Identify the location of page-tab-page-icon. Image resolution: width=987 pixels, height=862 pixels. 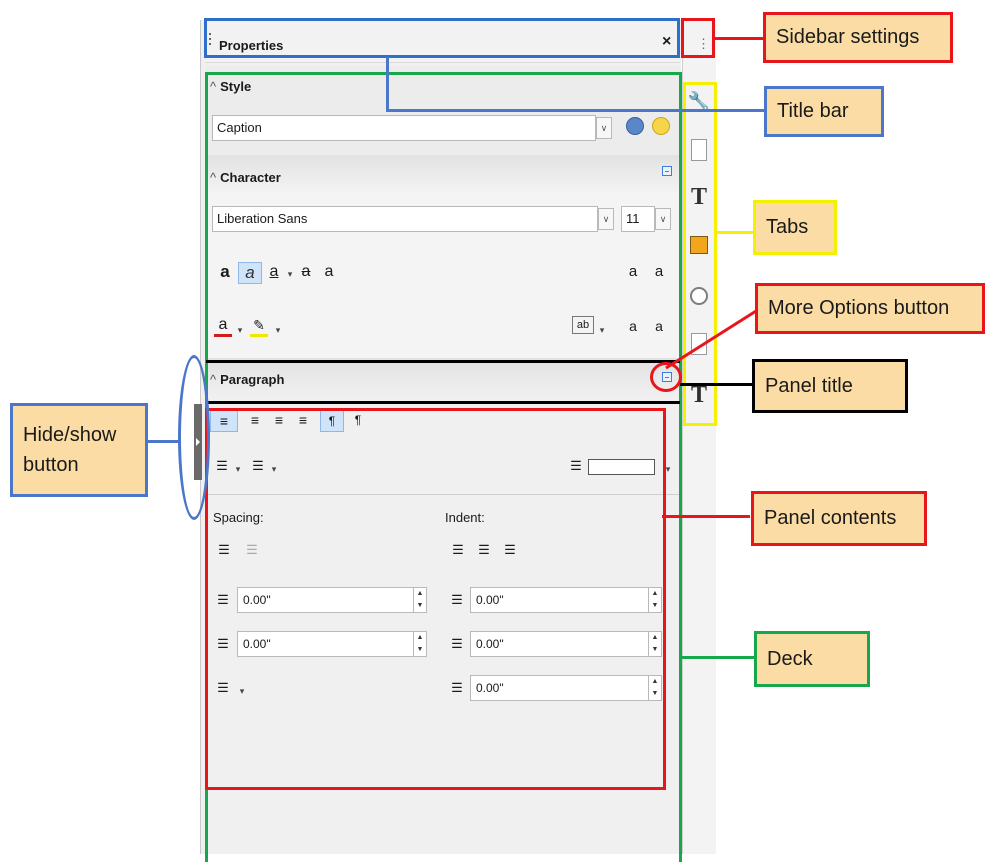
(699, 149).